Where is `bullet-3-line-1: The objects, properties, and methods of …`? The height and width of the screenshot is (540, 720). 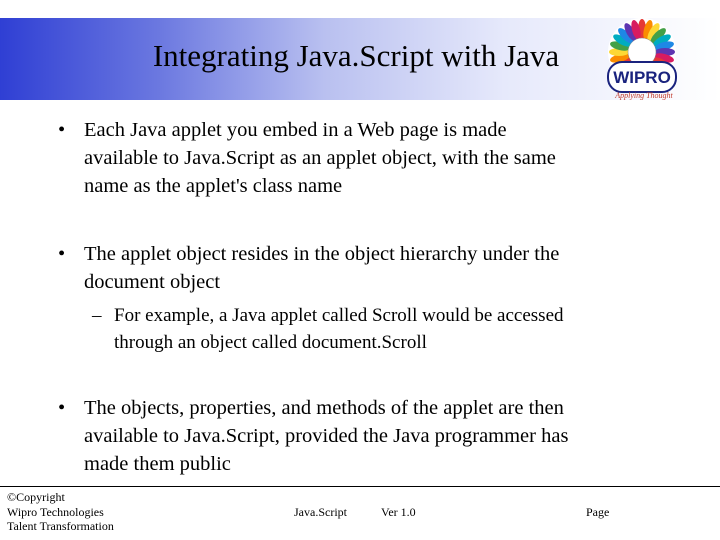 bullet-3-line-1: The objects, properties, and methods of … is located at coordinates (324, 408).